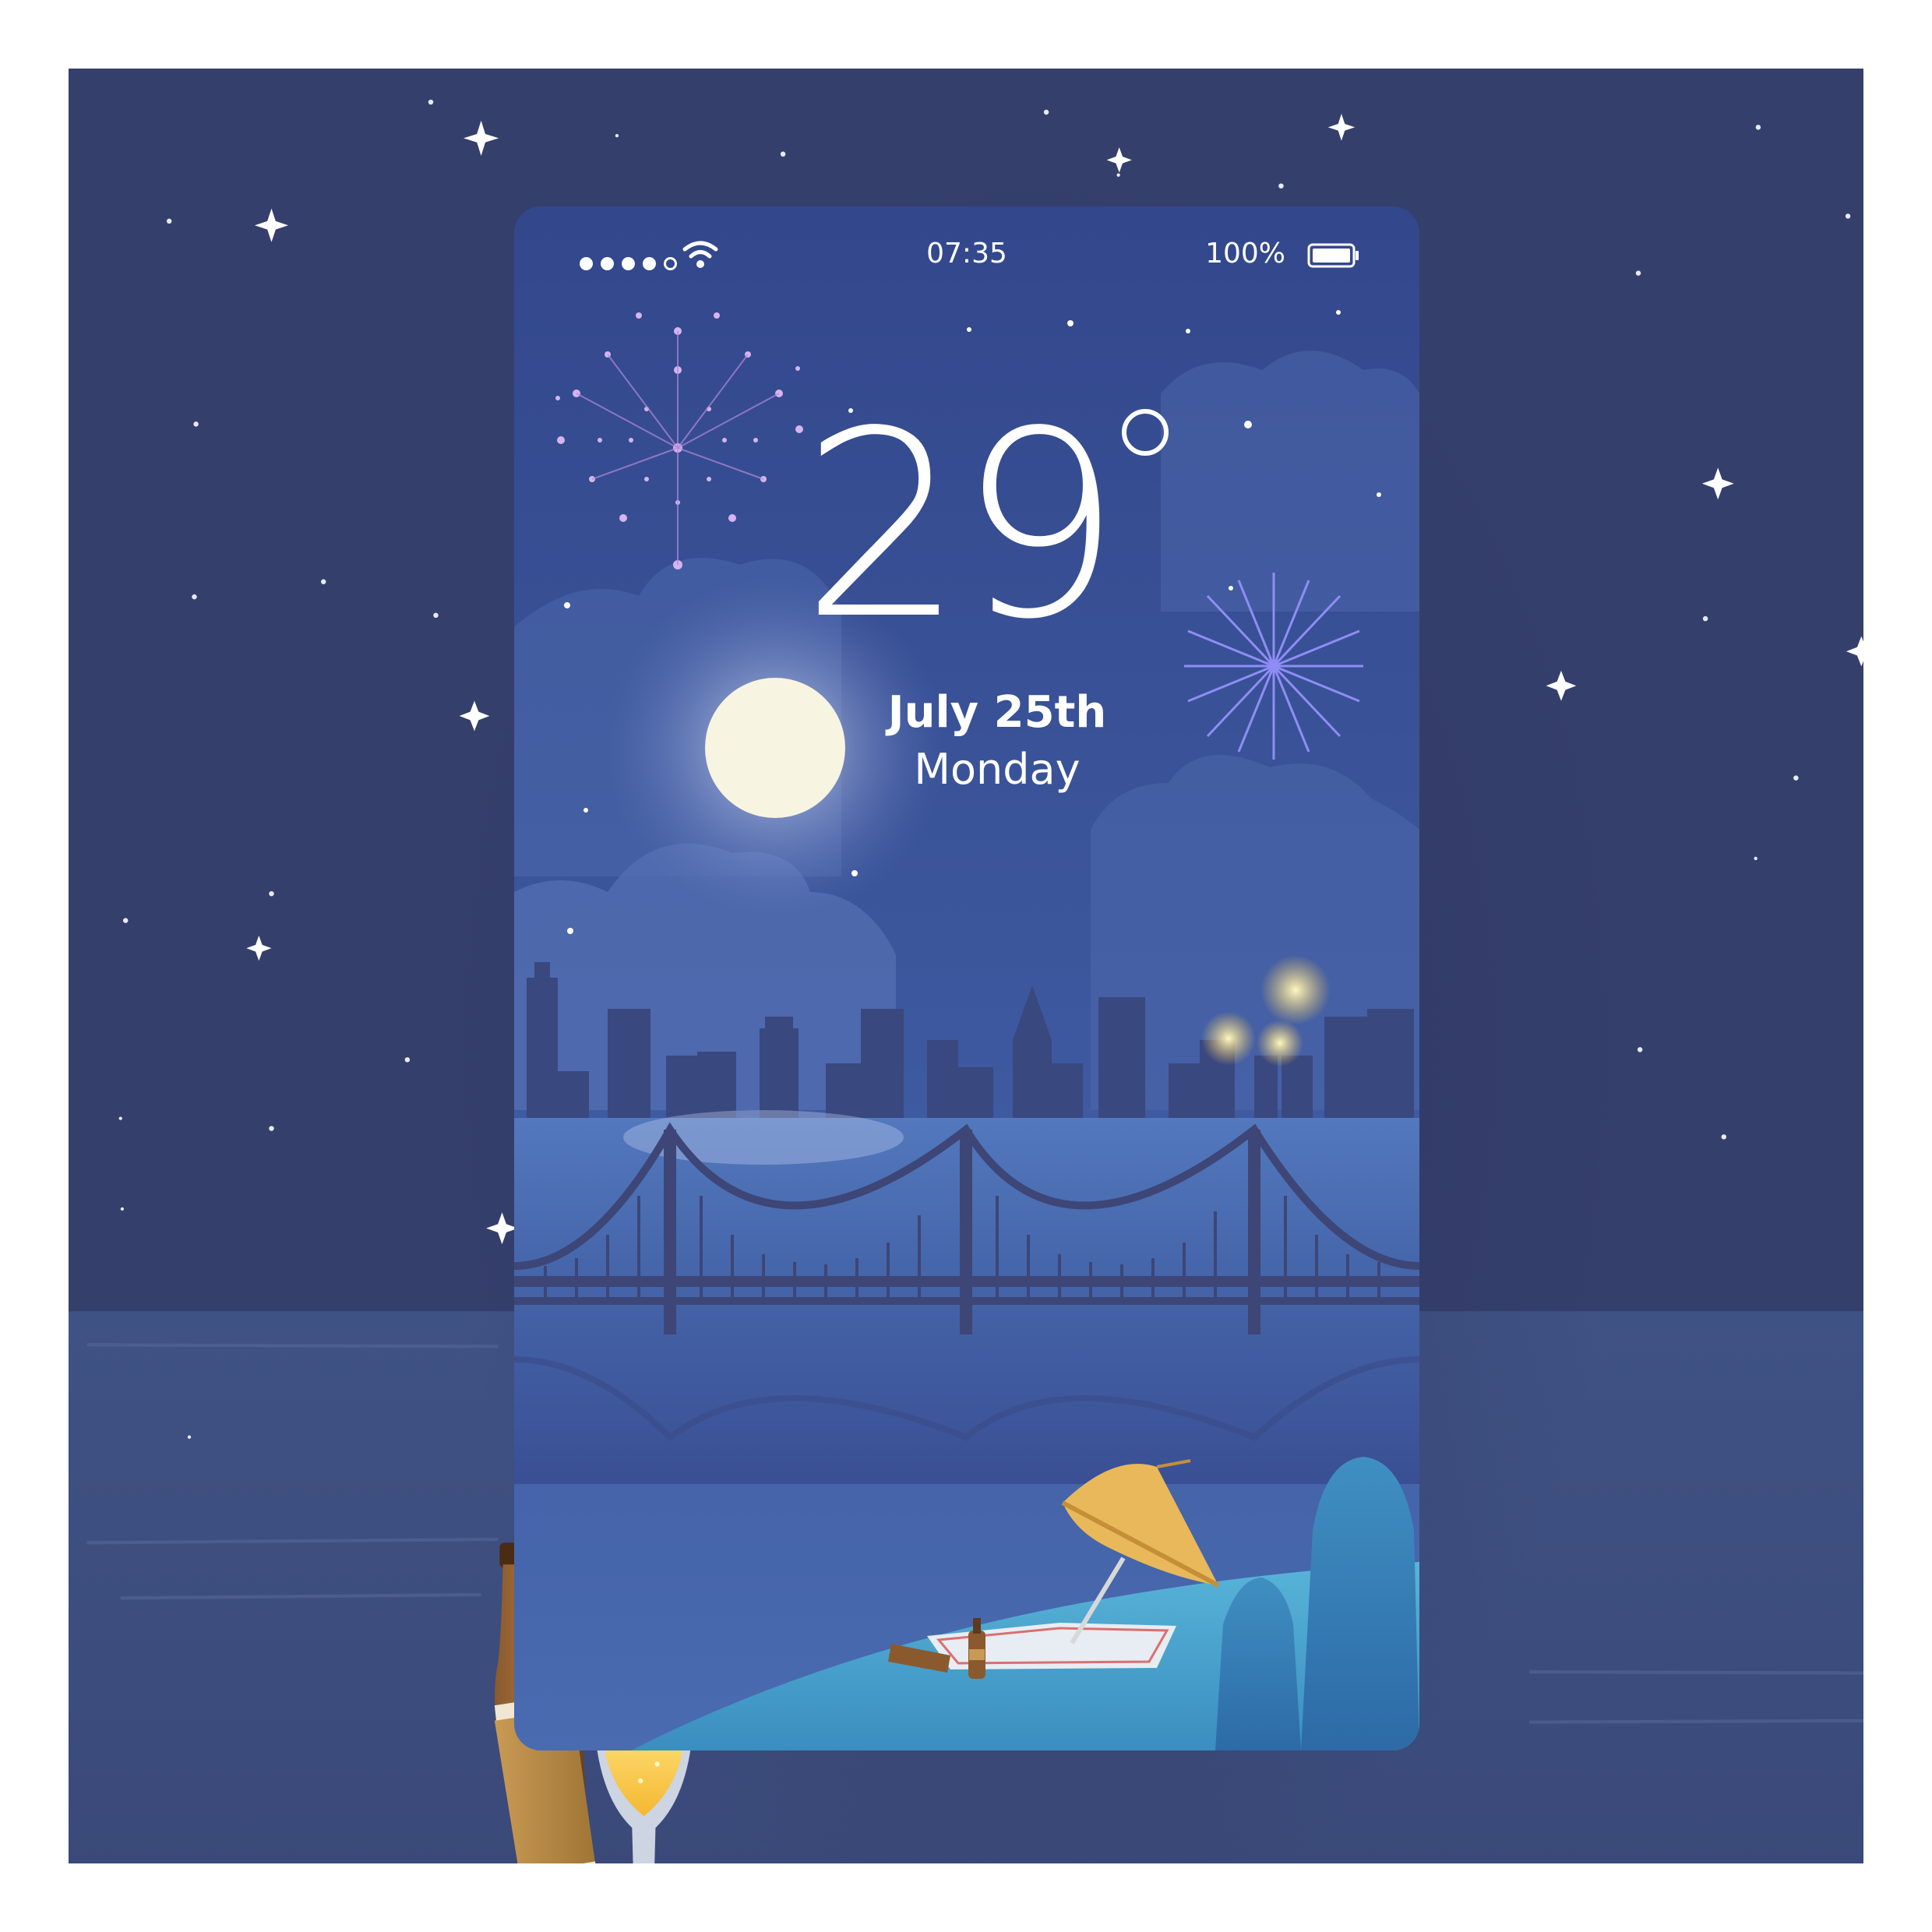 The image size is (1932, 1932). What do you see at coordinates (1245, 254) in the screenshot?
I see `battery-percentage: 100%` at bounding box center [1245, 254].